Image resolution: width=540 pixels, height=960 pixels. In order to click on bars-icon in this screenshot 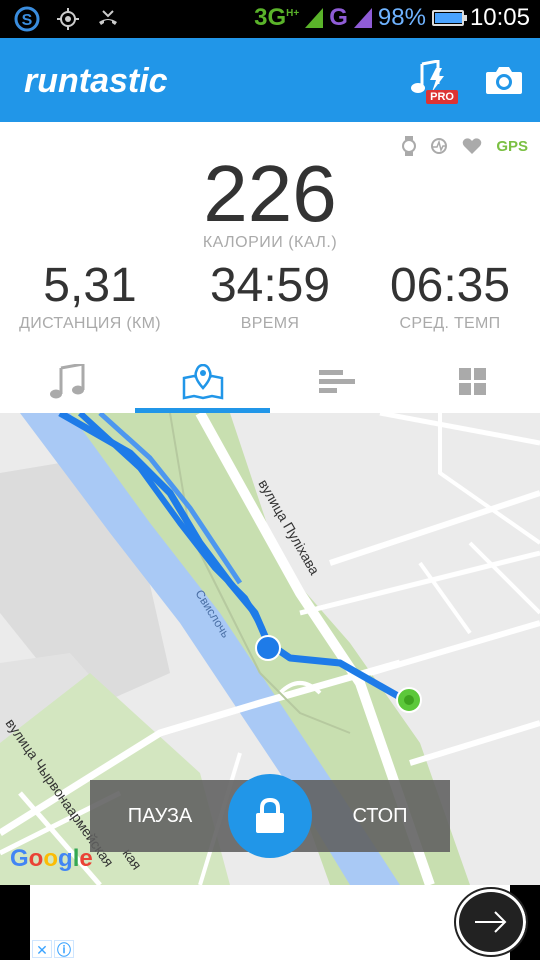, I will do `click(336, 381)`.